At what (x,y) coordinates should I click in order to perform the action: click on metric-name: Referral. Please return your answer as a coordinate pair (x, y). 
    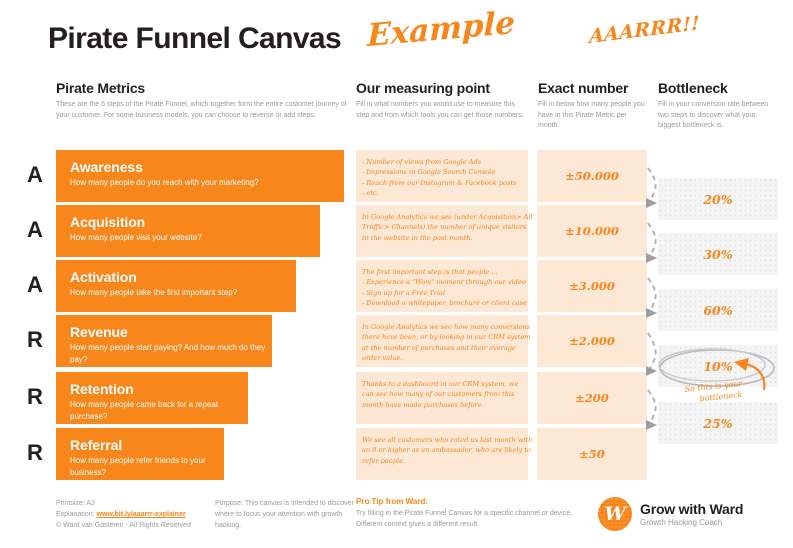
    Looking at the image, I should click on (96, 445).